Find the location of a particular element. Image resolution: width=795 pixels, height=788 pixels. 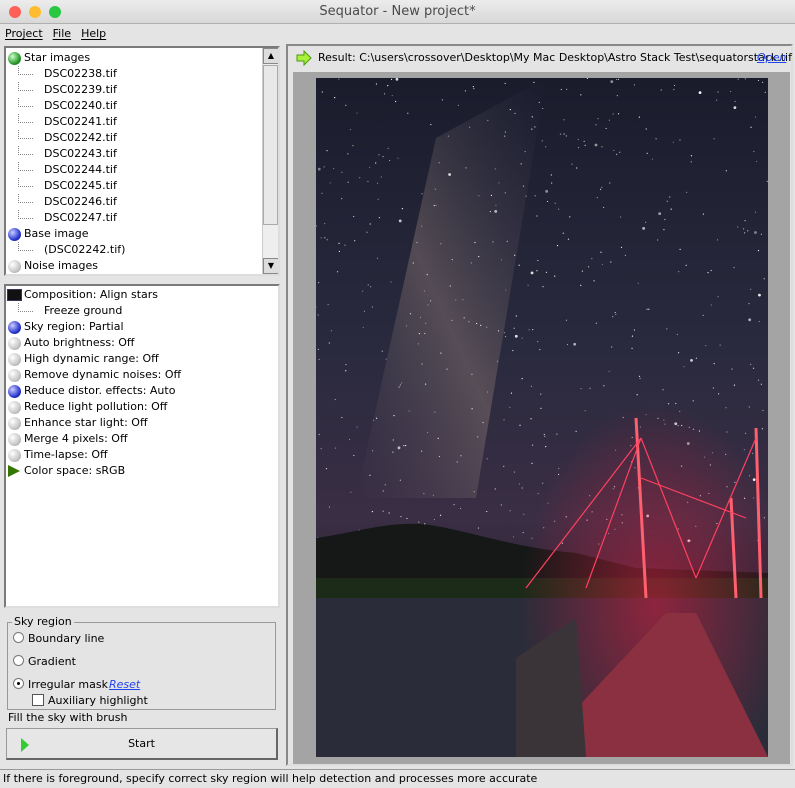

auxiliary-highlight-label: Auxiliary highlight is located at coordinates (98, 700).